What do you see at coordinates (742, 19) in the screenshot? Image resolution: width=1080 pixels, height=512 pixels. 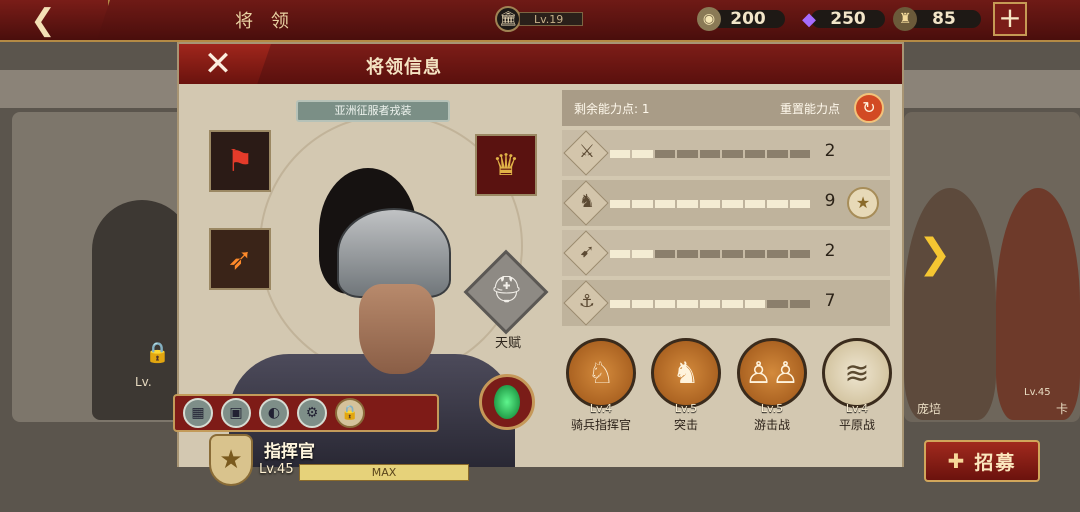 I see `coin-resource: 200 ◉` at bounding box center [742, 19].